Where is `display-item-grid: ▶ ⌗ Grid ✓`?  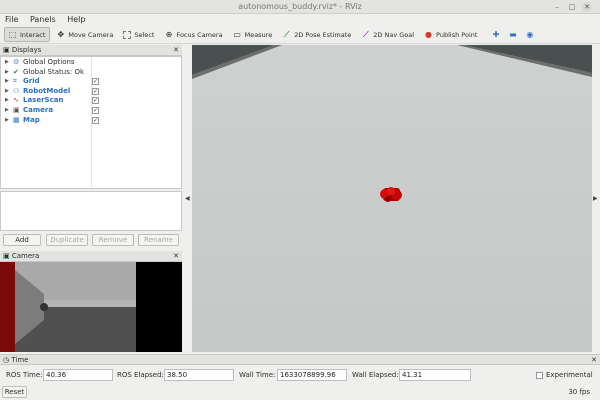
display-item-grid: ▶ ⌗ Grid ✓ is located at coordinates (91, 82).